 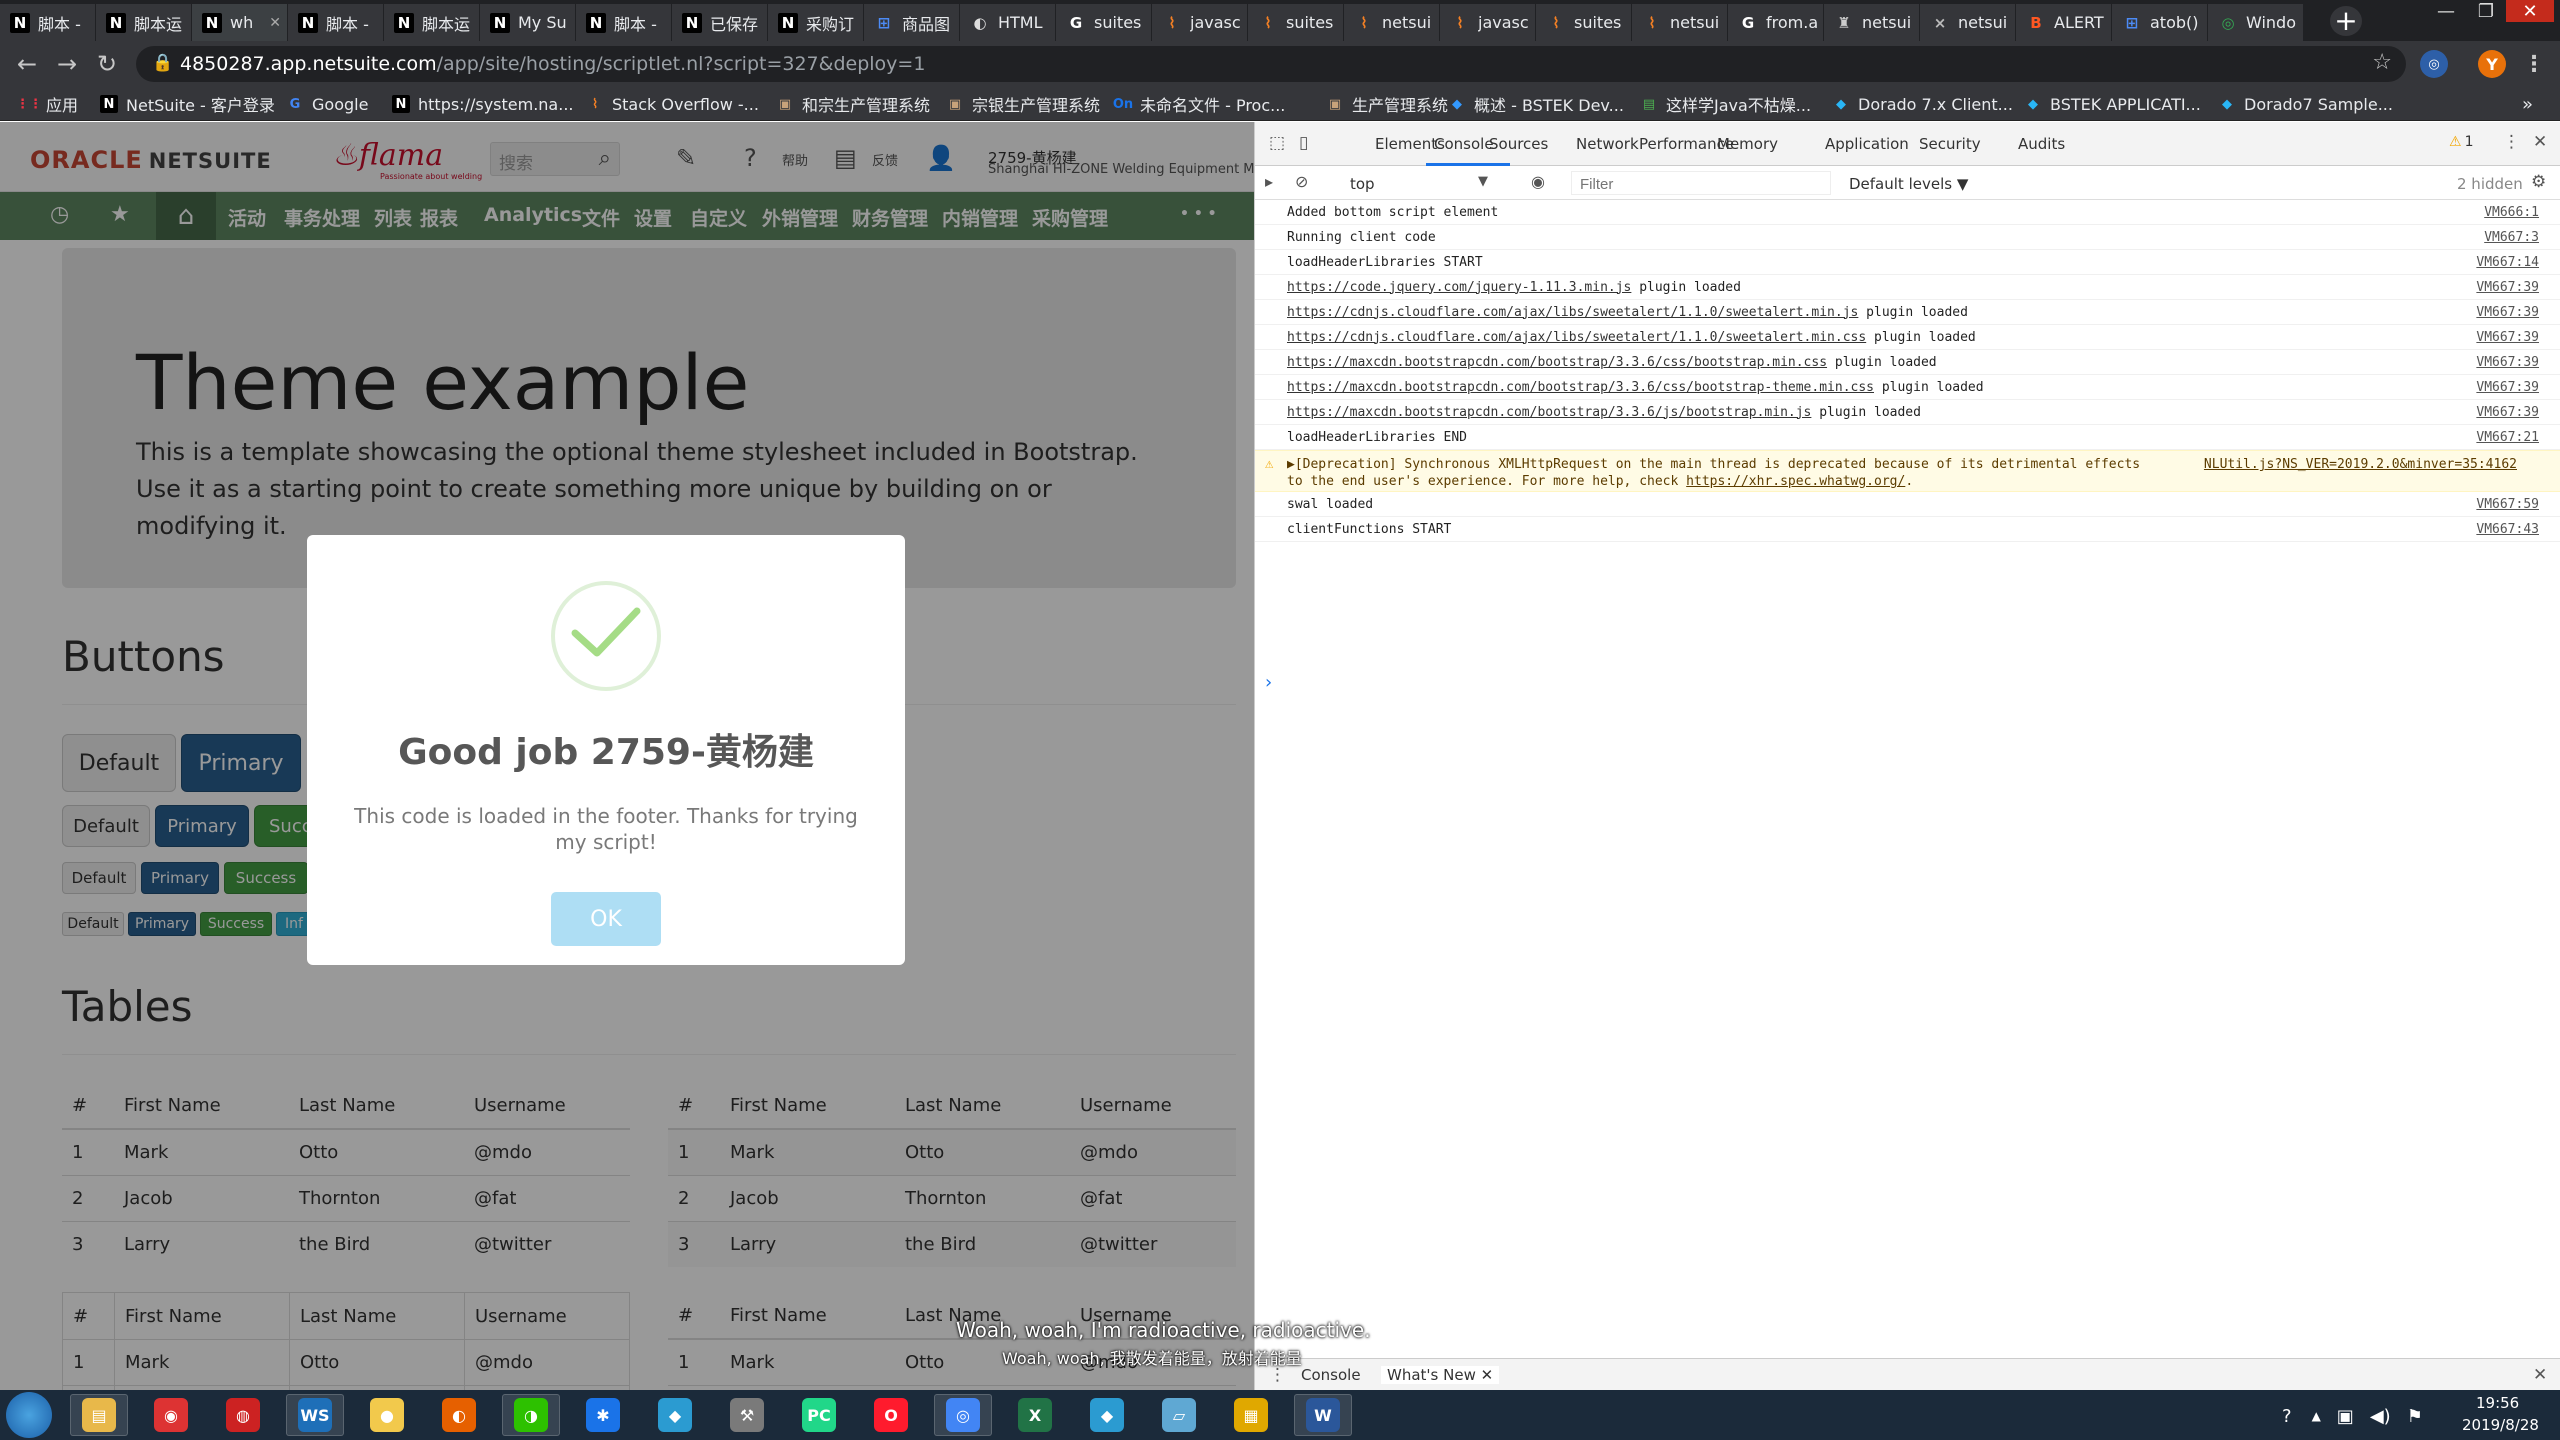 I want to click on browser-tab: B ALERT, so click(x=2064, y=22).